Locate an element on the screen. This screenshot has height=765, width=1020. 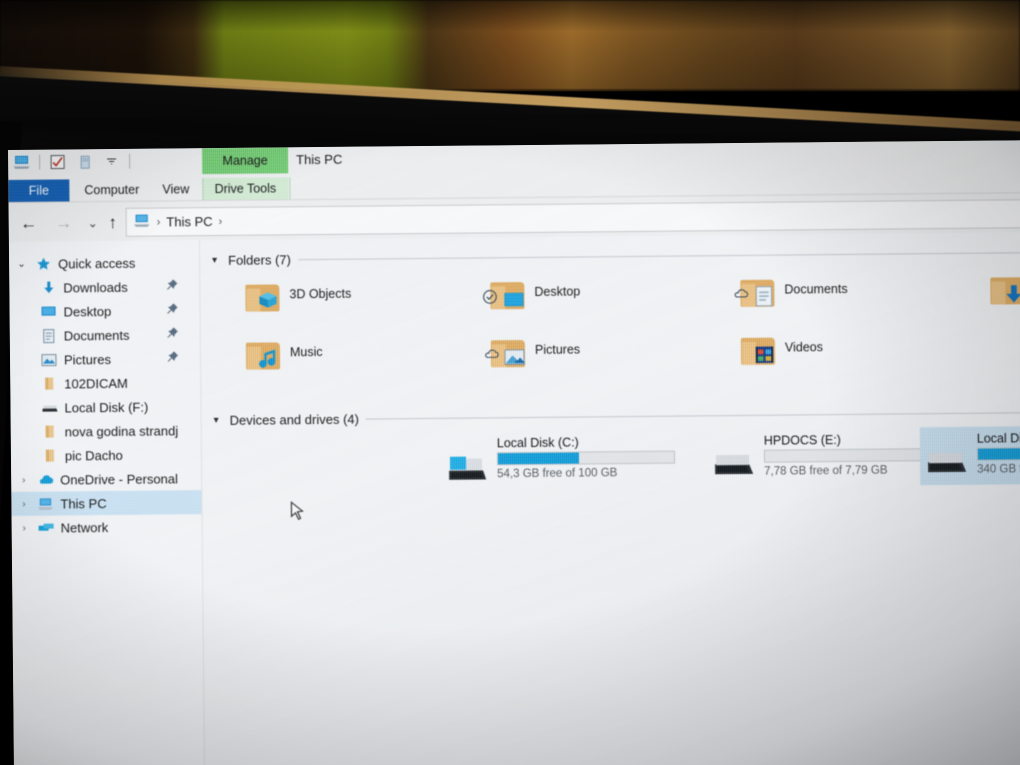
group-divider-devices is located at coordinates (692, 415).